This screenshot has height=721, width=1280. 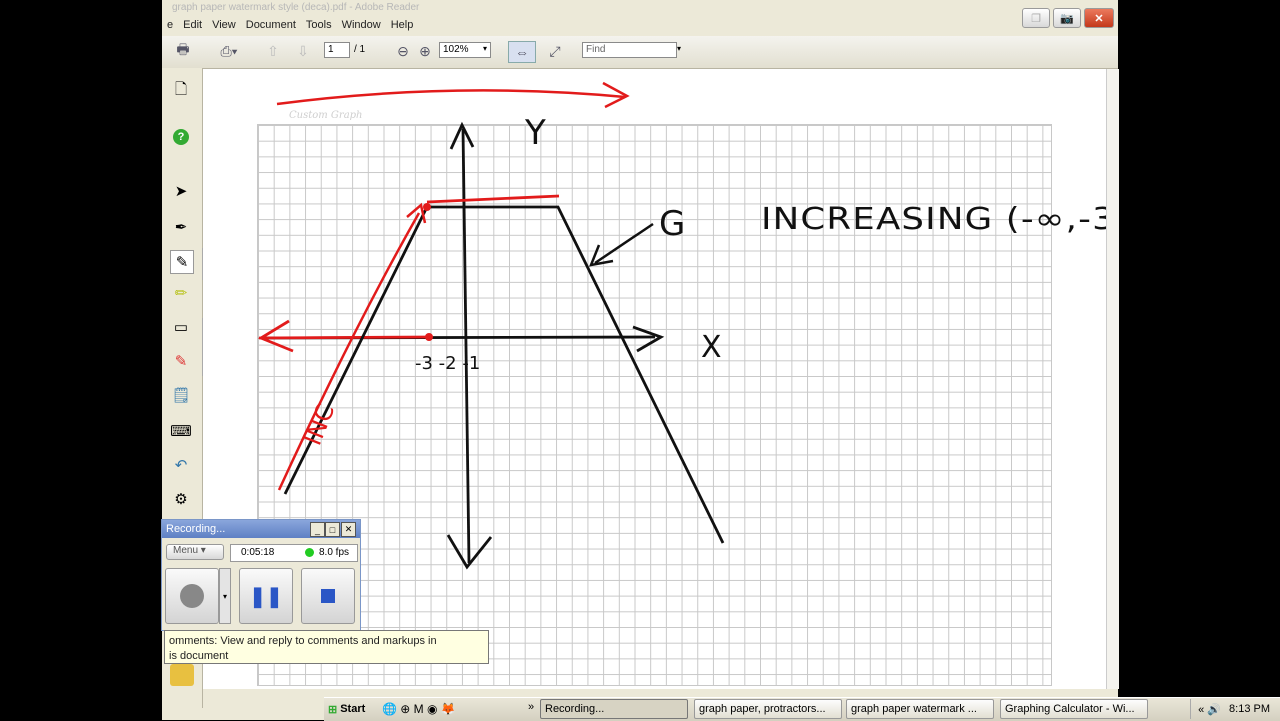 What do you see at coordinates (320, 424) in the screenshot?
I see `inc-label: INC` at bounding box center [320, 424].